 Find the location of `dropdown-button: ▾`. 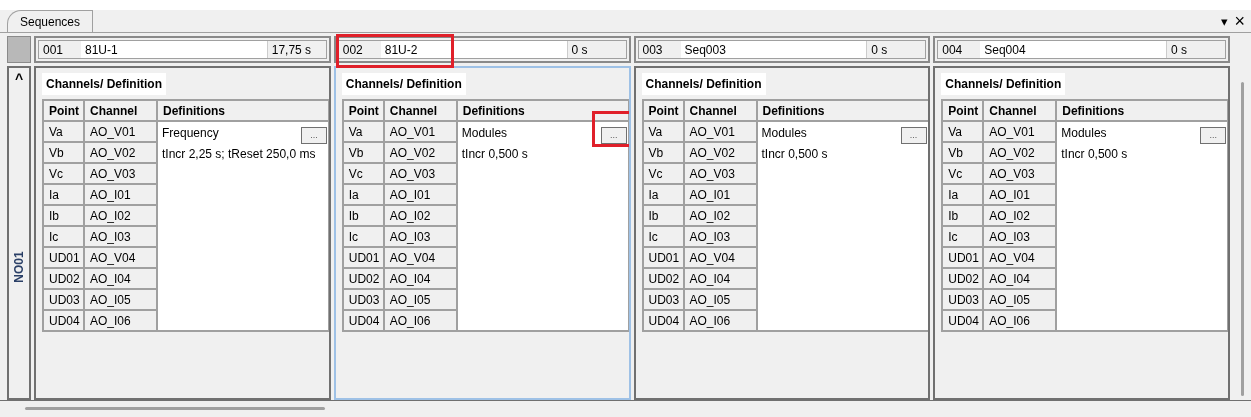

dropdown-button: ▾ is located at coordinates (1225, 21).